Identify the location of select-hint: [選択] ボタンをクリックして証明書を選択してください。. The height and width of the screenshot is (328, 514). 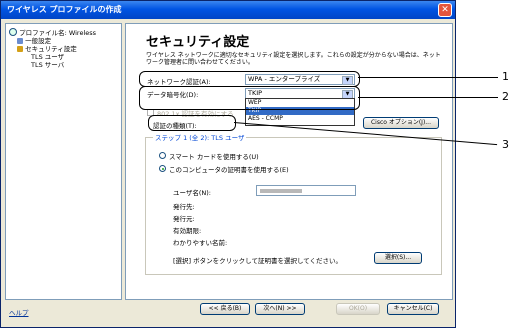
(258, 261).